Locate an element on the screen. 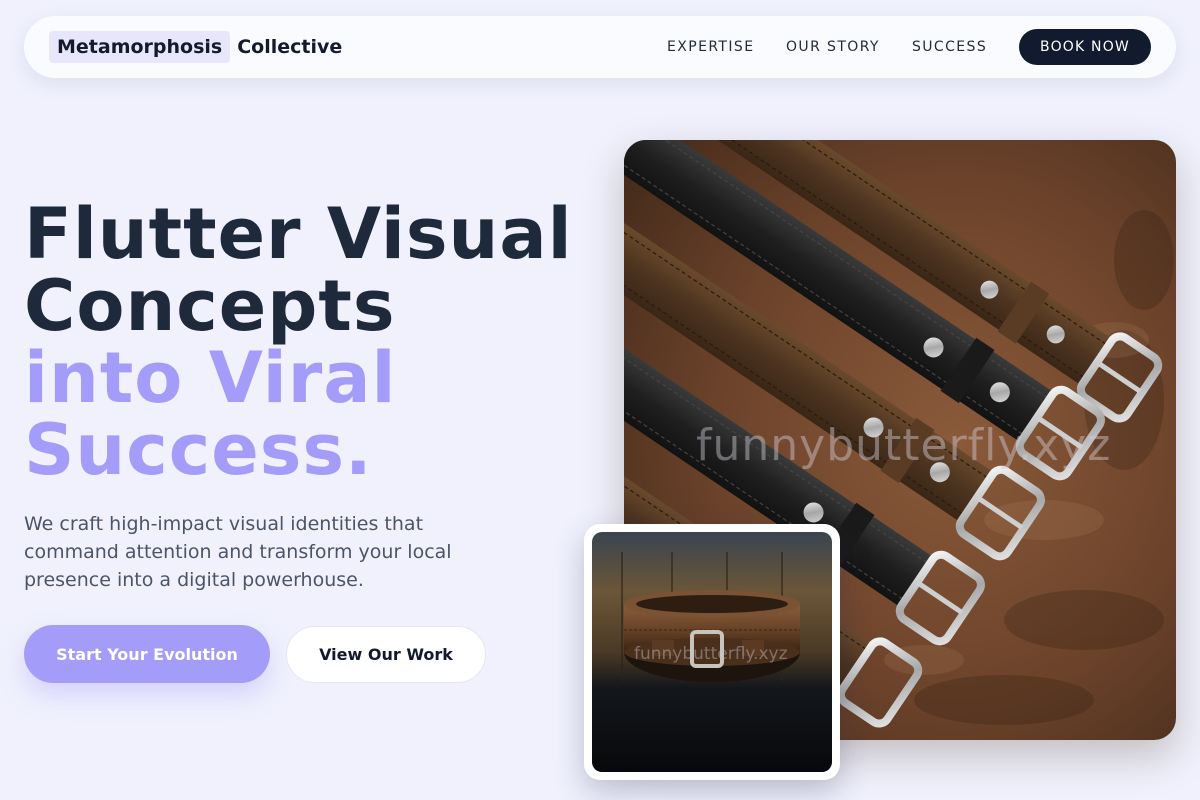 The width and height of the screenshot is (1200, 800). secondary-image-card: funnybutterfly.xyz is located at coordinates (712, 652).